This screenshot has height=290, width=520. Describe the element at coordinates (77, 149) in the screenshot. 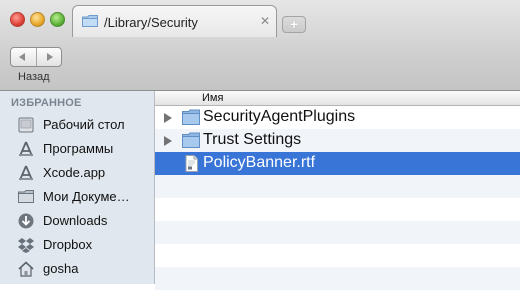

I see `sidebar-item-applications: Программы` at that location.